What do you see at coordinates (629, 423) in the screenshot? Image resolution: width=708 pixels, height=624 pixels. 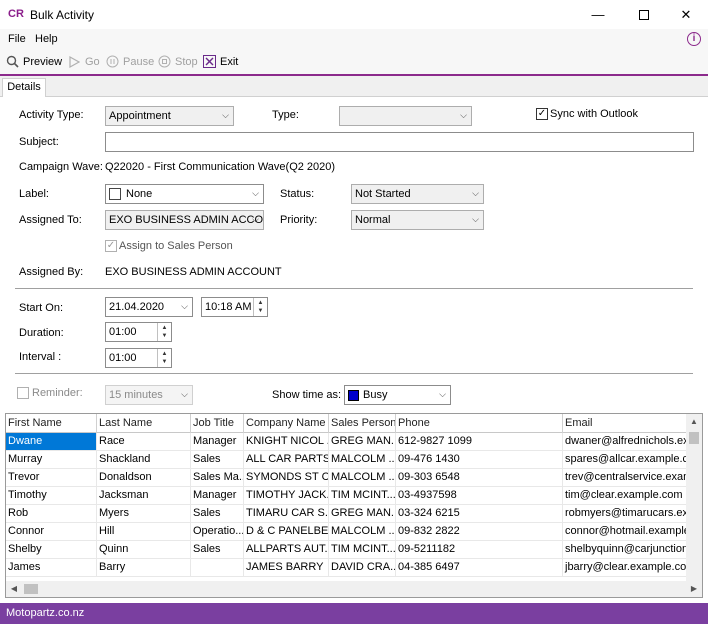 I see `column-header: Email` at bounding box center [629, 423].